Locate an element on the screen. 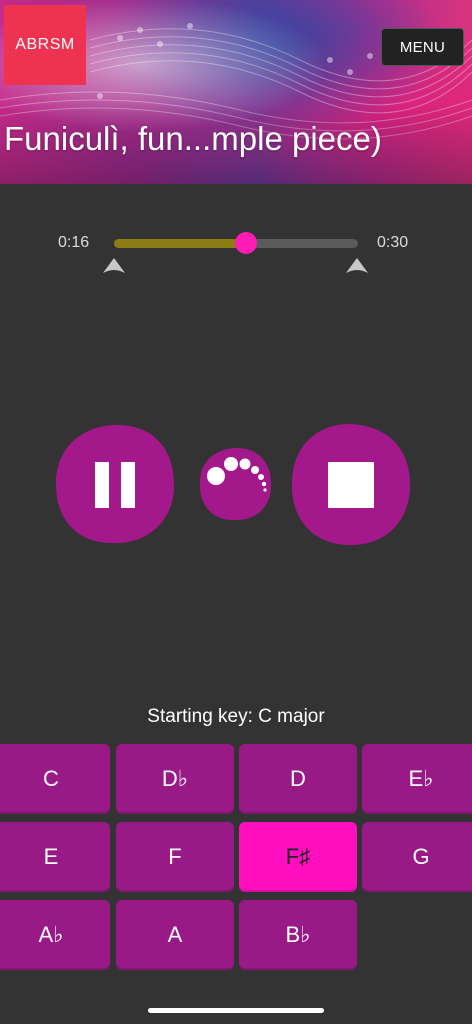 This screenshot has width=472, height=1024. progress-fill is located at coordinates (180, 243).